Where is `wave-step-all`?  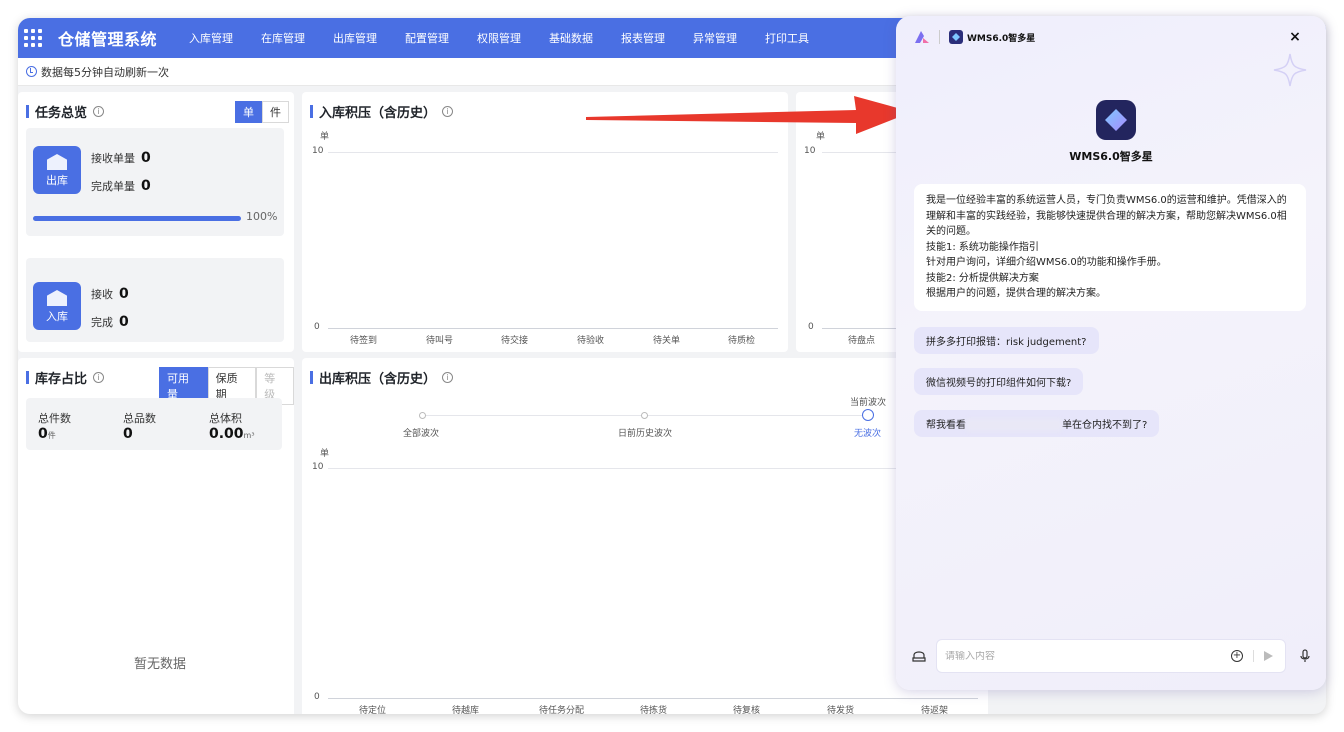 wave-step-all is located at coordinates (422, 415).